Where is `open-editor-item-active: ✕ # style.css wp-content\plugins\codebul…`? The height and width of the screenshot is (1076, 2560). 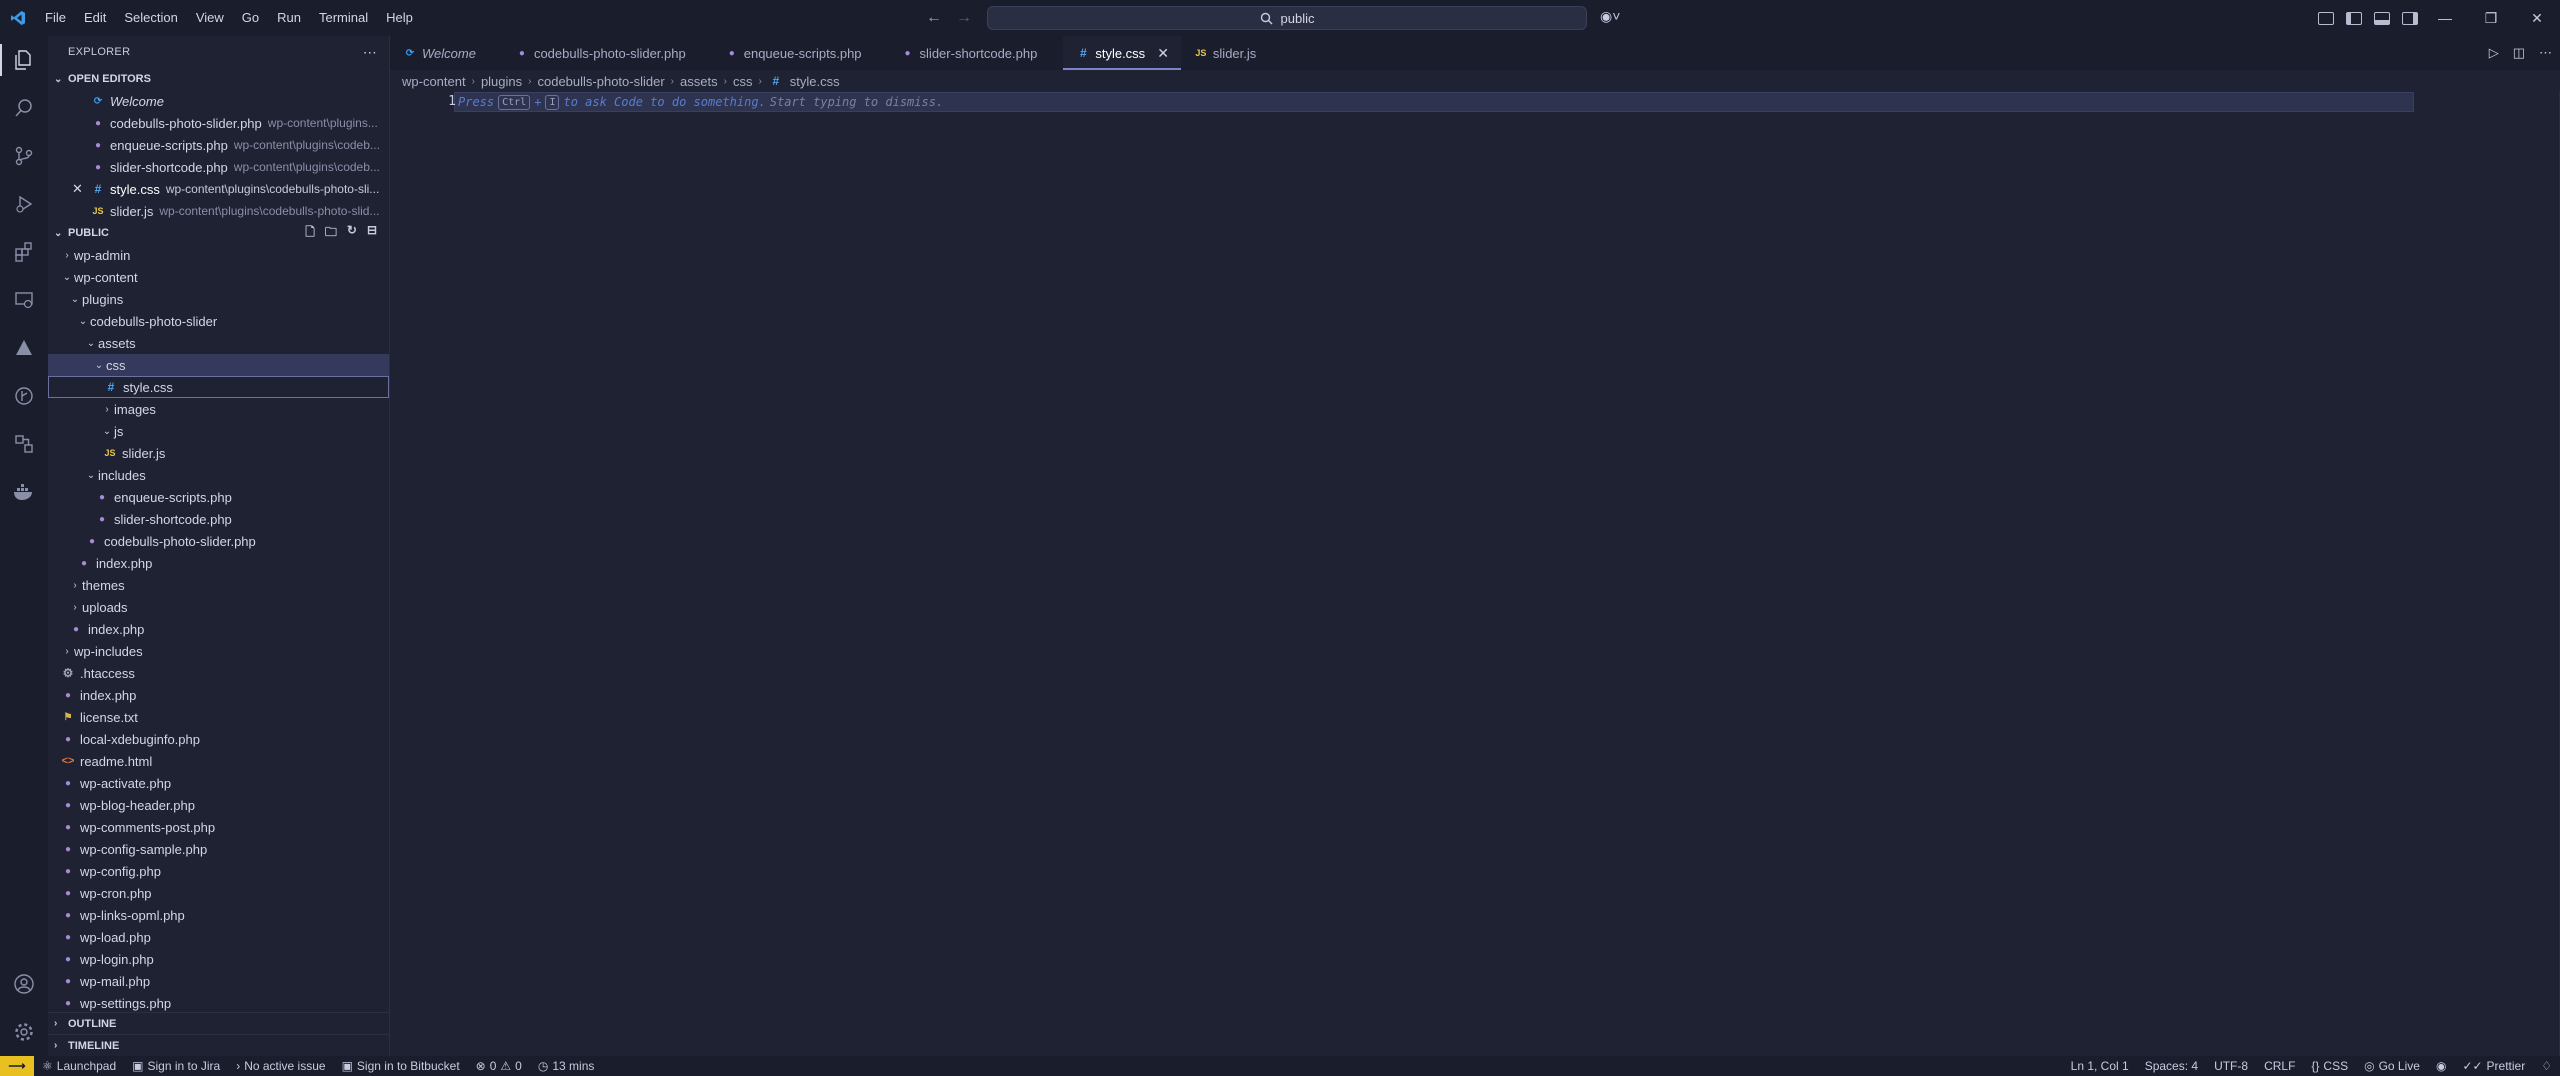 open-editor-item-active: ✕ # style.css wp-content\plugins\codebul… is located at coordinates (218, 189).